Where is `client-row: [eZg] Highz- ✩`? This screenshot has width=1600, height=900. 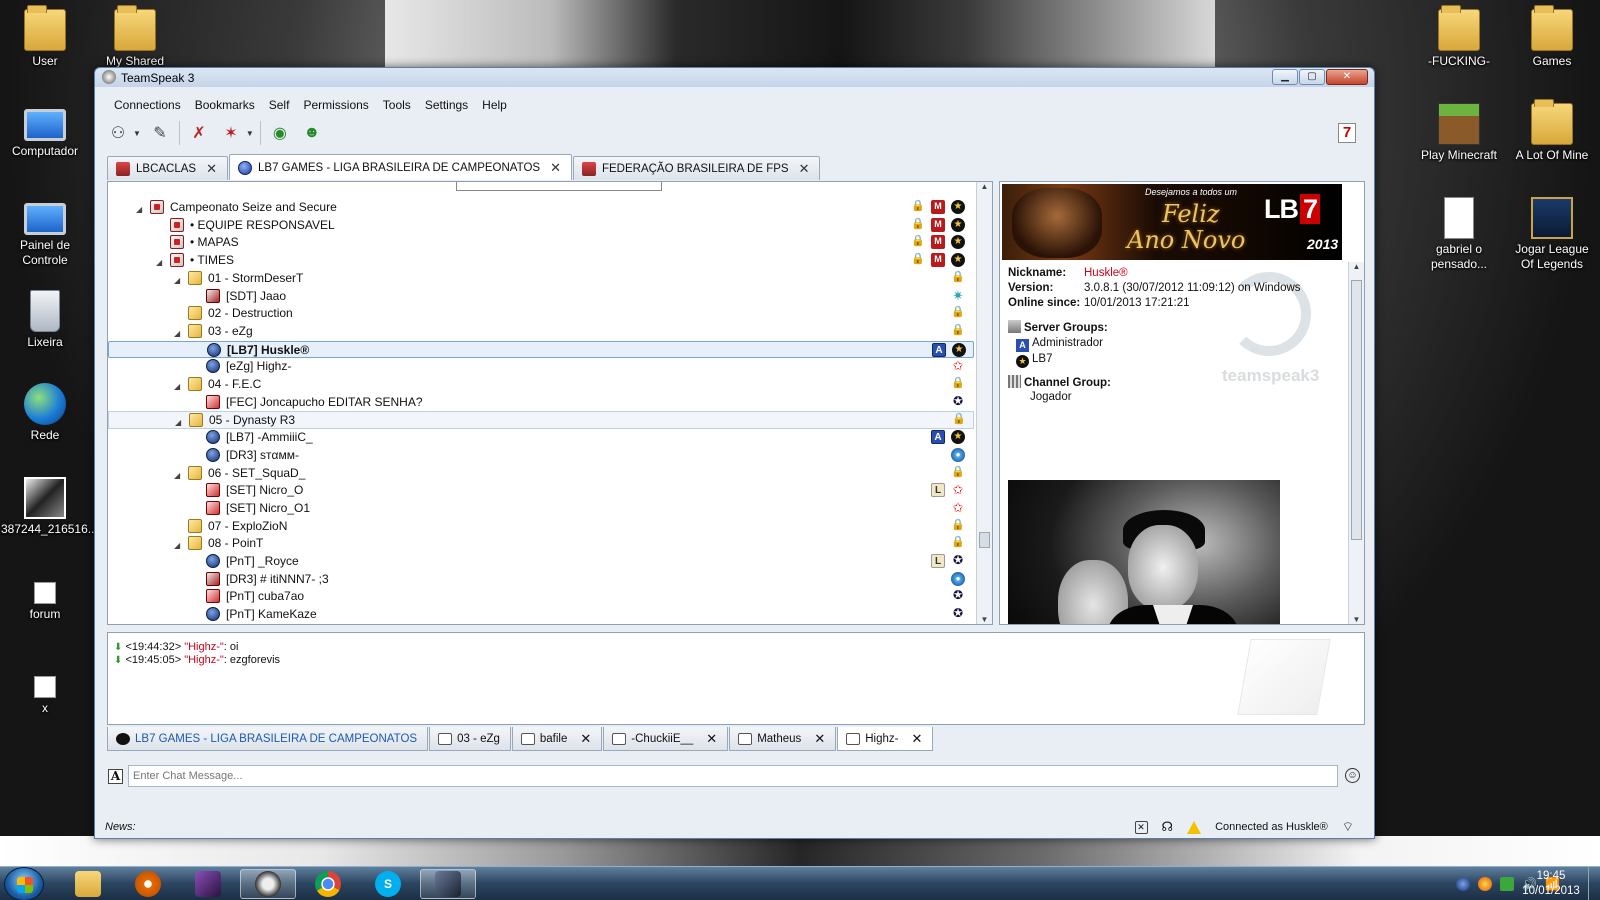 client-row: [eZg] Highz- ✩ is located at coordinates (541, 367).